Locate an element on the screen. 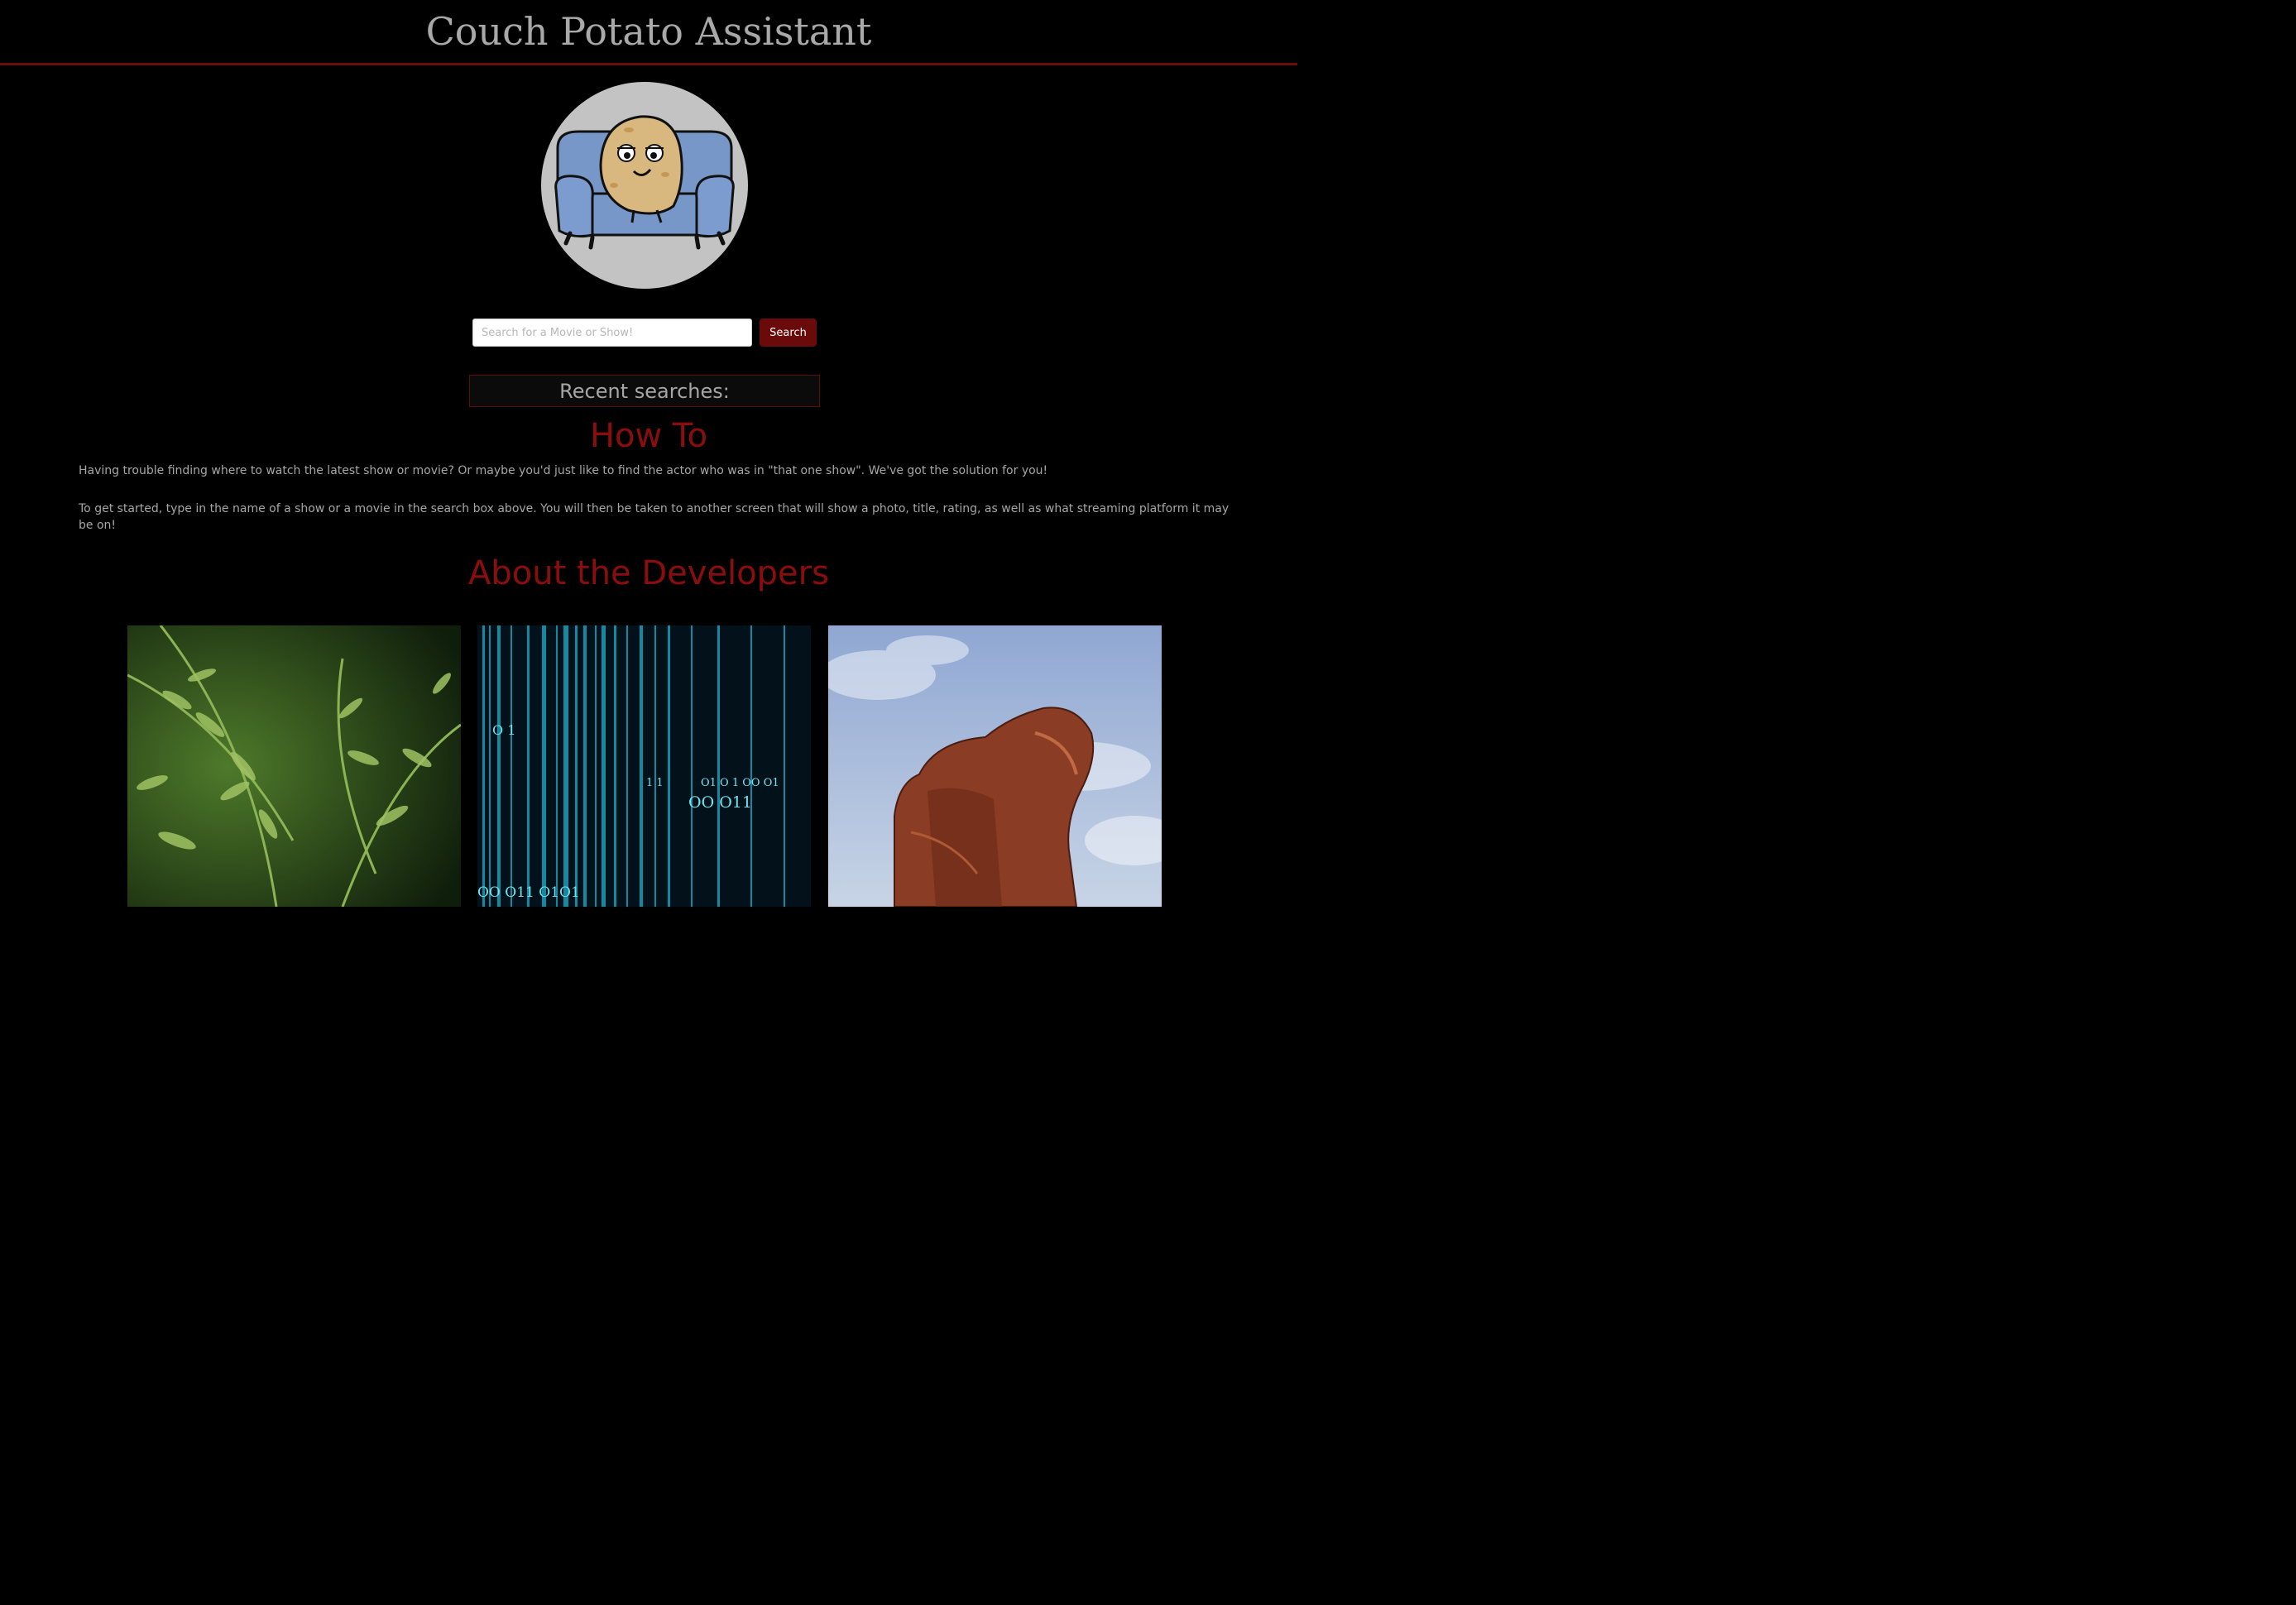  developer-card-image-binary: O 1 1 1 O1 O 1 OO O1 OO O11 OO O11 O1O1 is located at coordinates (644, 766).